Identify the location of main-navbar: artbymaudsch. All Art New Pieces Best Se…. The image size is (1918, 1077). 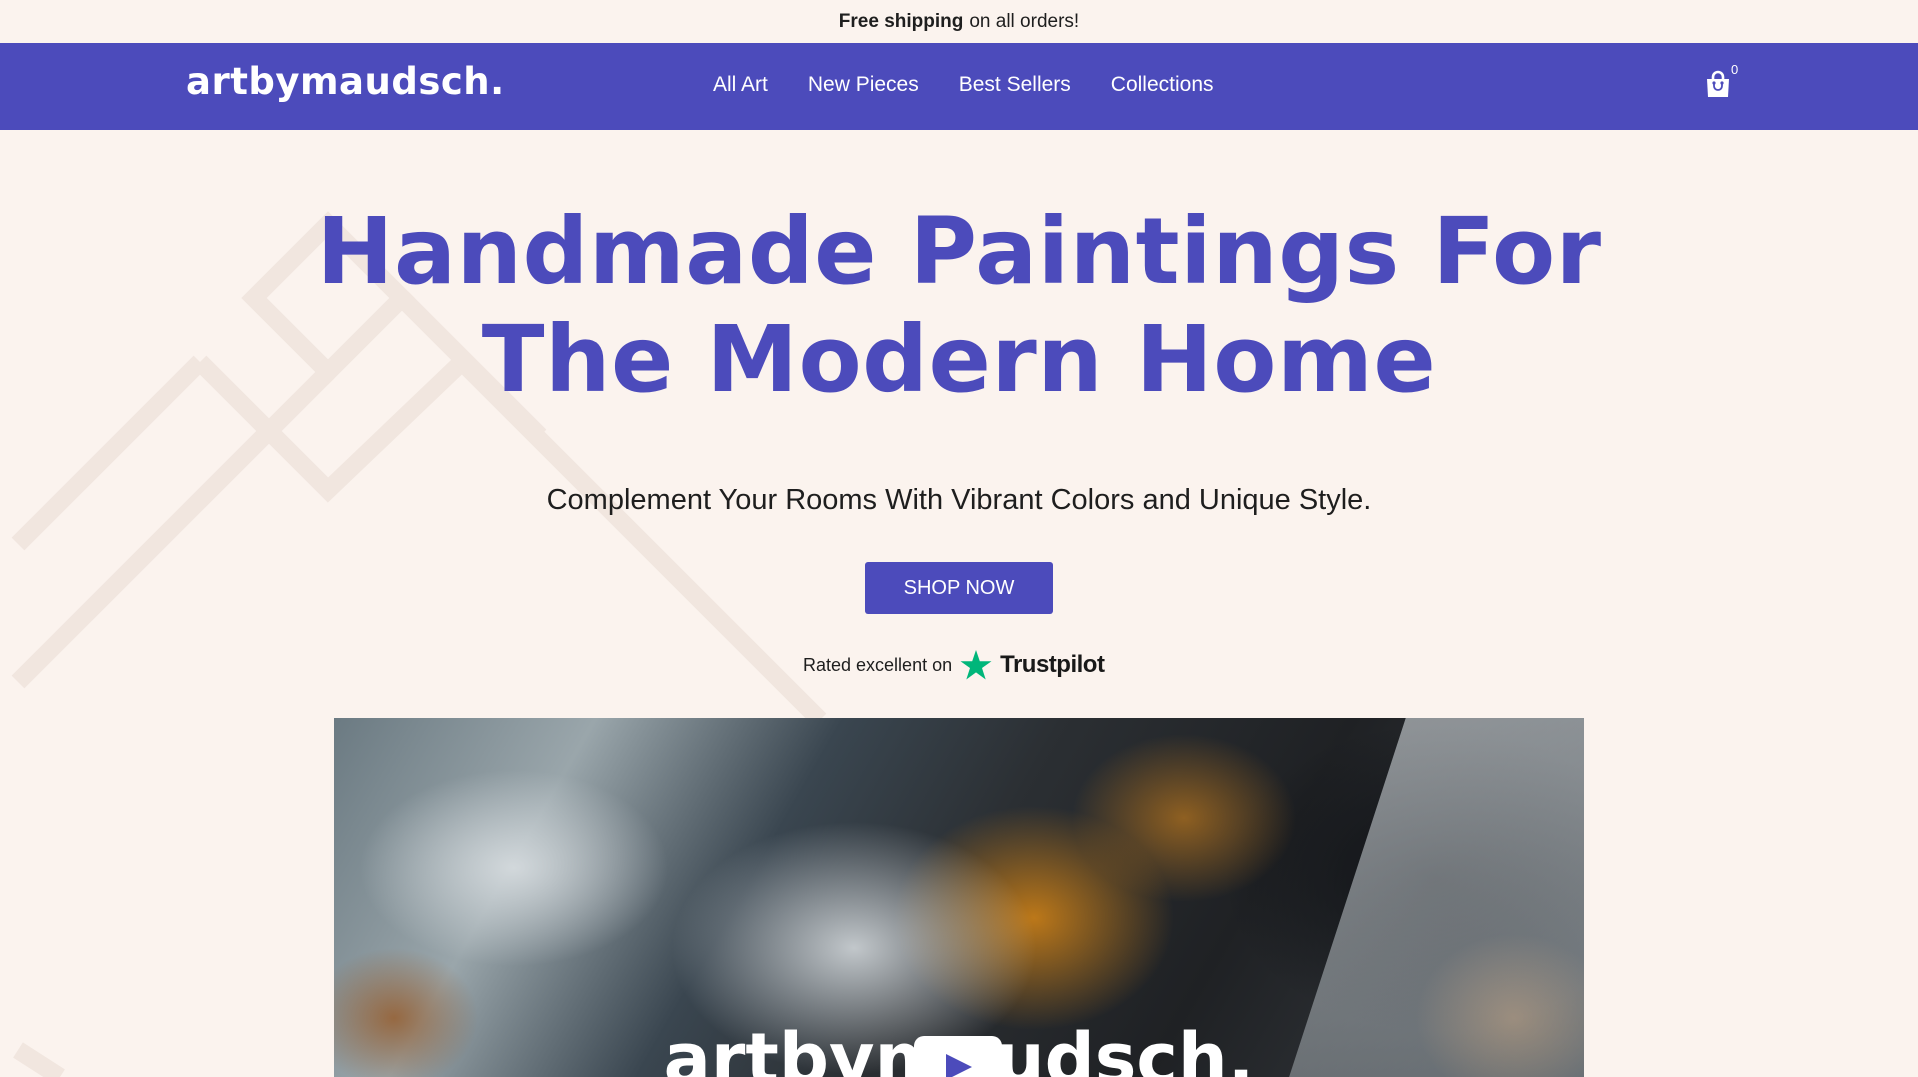
(959, 86).